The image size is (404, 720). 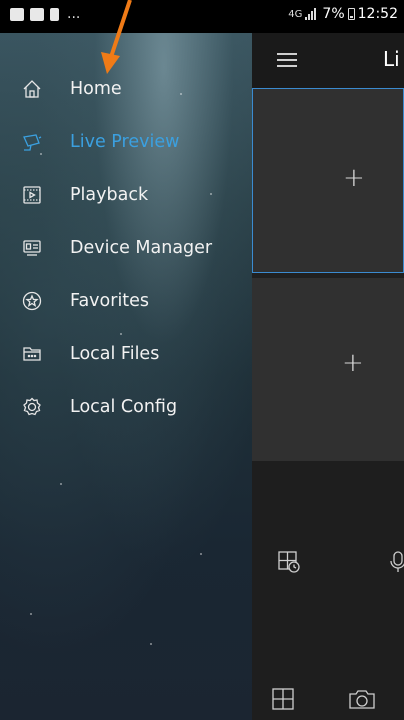 I want to click on microphone-icon, so click(x=397, y=562).